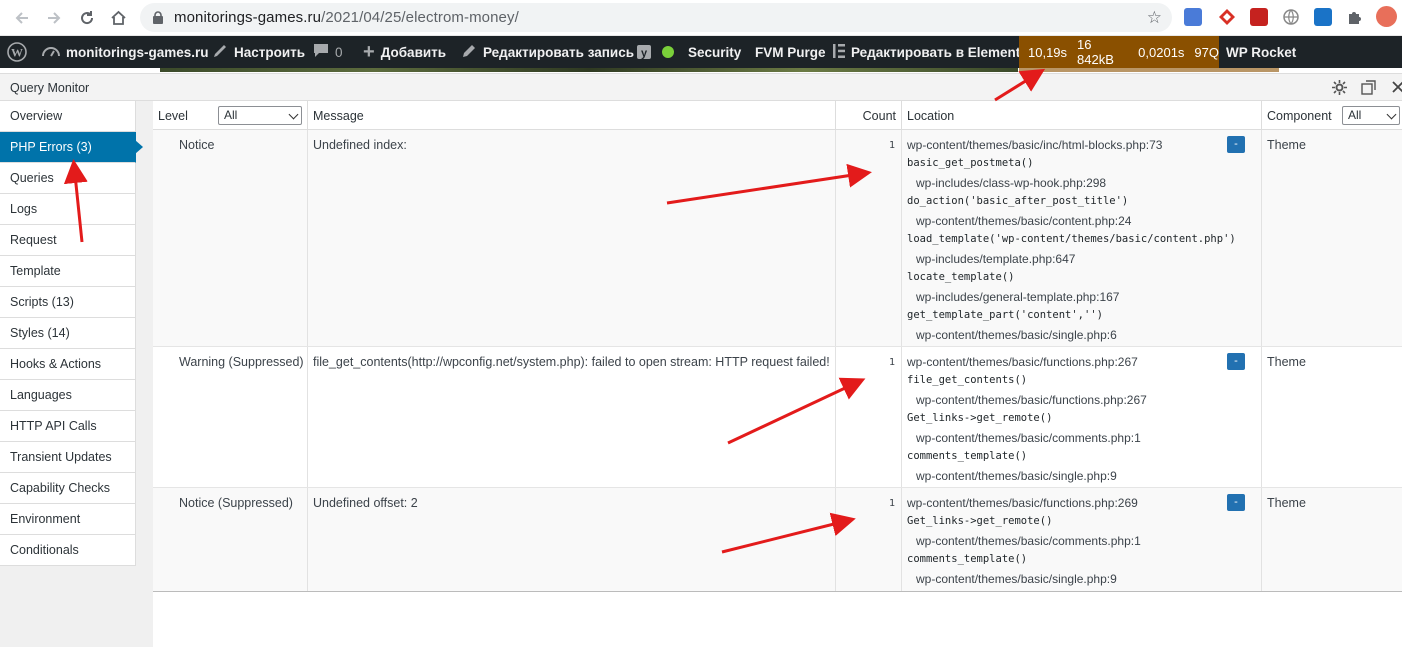 The height and width of the screenshot is (647, 1402). I want to click on message-column-header: Message, so click(572, 115).